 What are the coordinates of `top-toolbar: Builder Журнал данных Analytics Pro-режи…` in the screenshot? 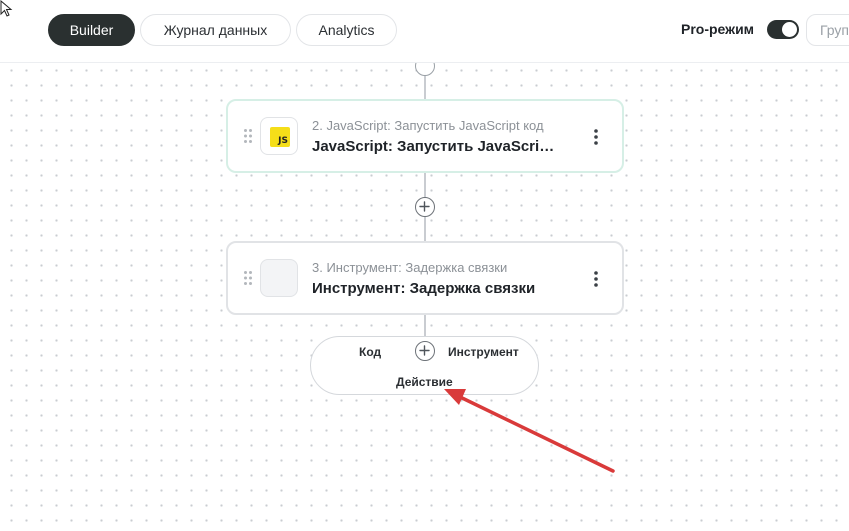 It's located at (424, 31).